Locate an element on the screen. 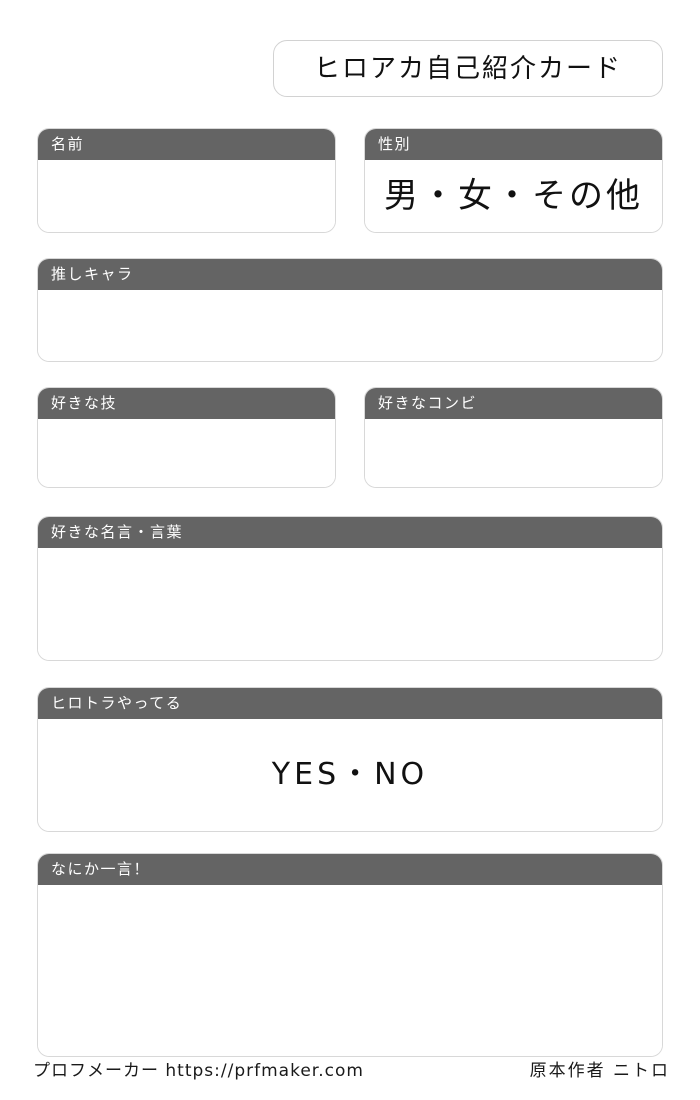 This screenshot has width=700, height=1100. field-favorite-move-label: 好きな技 is located at coordinates (84, 403).